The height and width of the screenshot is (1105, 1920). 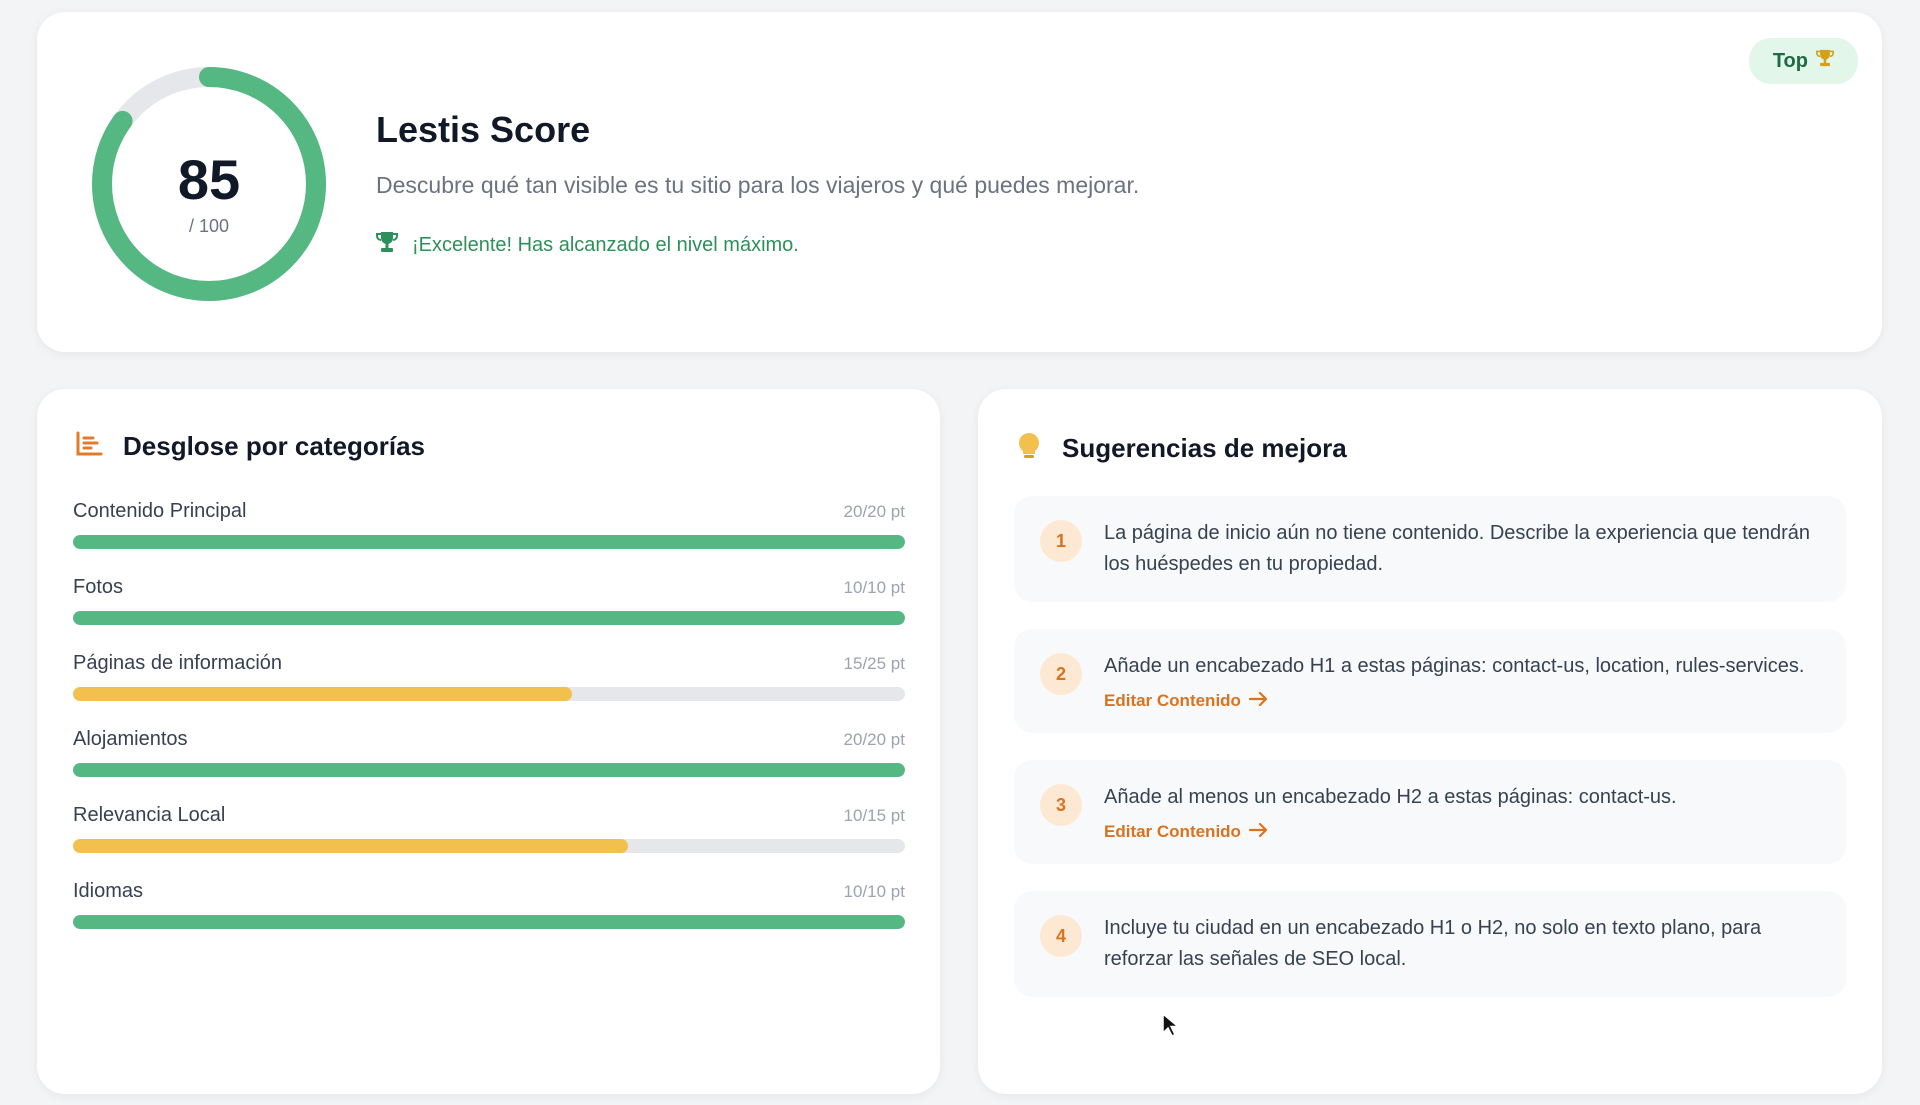 I want to click on category-label: Idiomas, so click(x=108, y=891).